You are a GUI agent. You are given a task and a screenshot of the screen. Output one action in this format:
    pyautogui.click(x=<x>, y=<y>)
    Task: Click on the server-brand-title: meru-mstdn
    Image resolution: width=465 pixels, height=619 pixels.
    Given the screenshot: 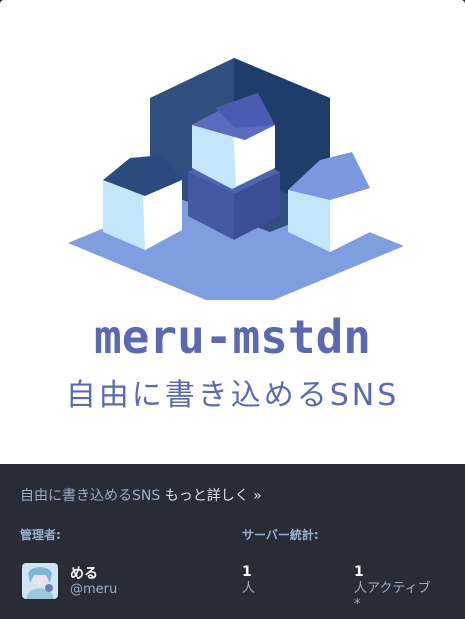 What is the action you would take?
    pyautogui.click(x=232, y=337)
    